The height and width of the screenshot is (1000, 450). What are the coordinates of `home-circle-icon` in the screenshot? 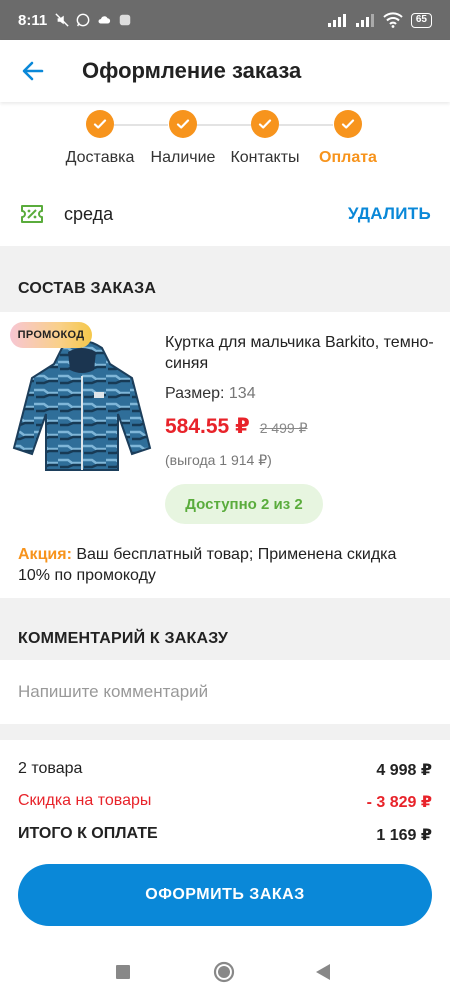 It's located at (224, 972).